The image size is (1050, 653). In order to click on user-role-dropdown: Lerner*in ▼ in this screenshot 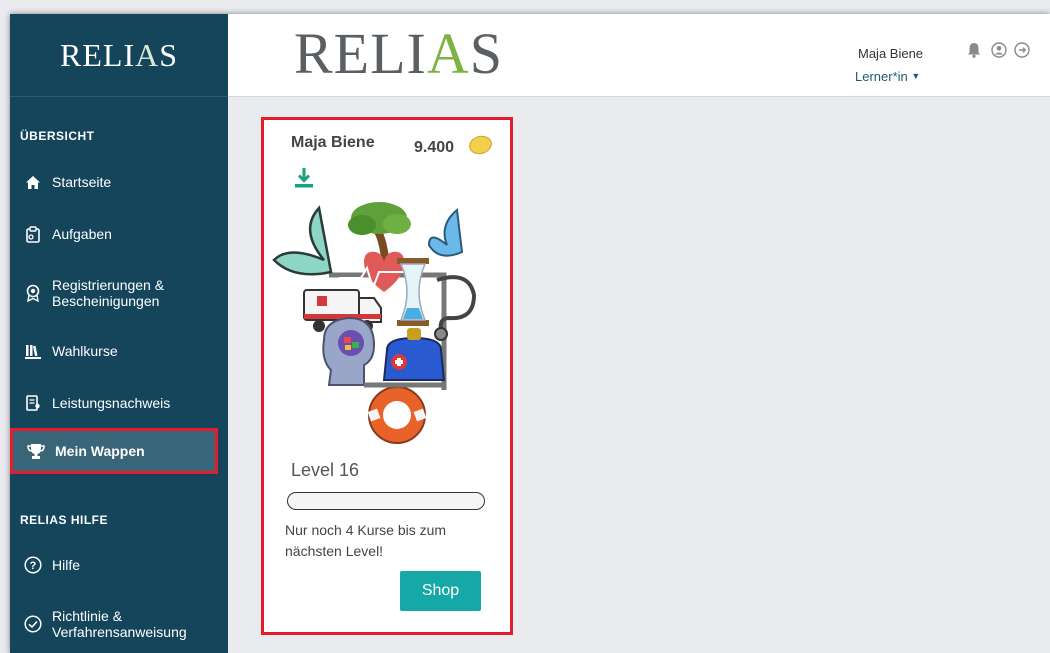, I will do `click(887, 76)`.